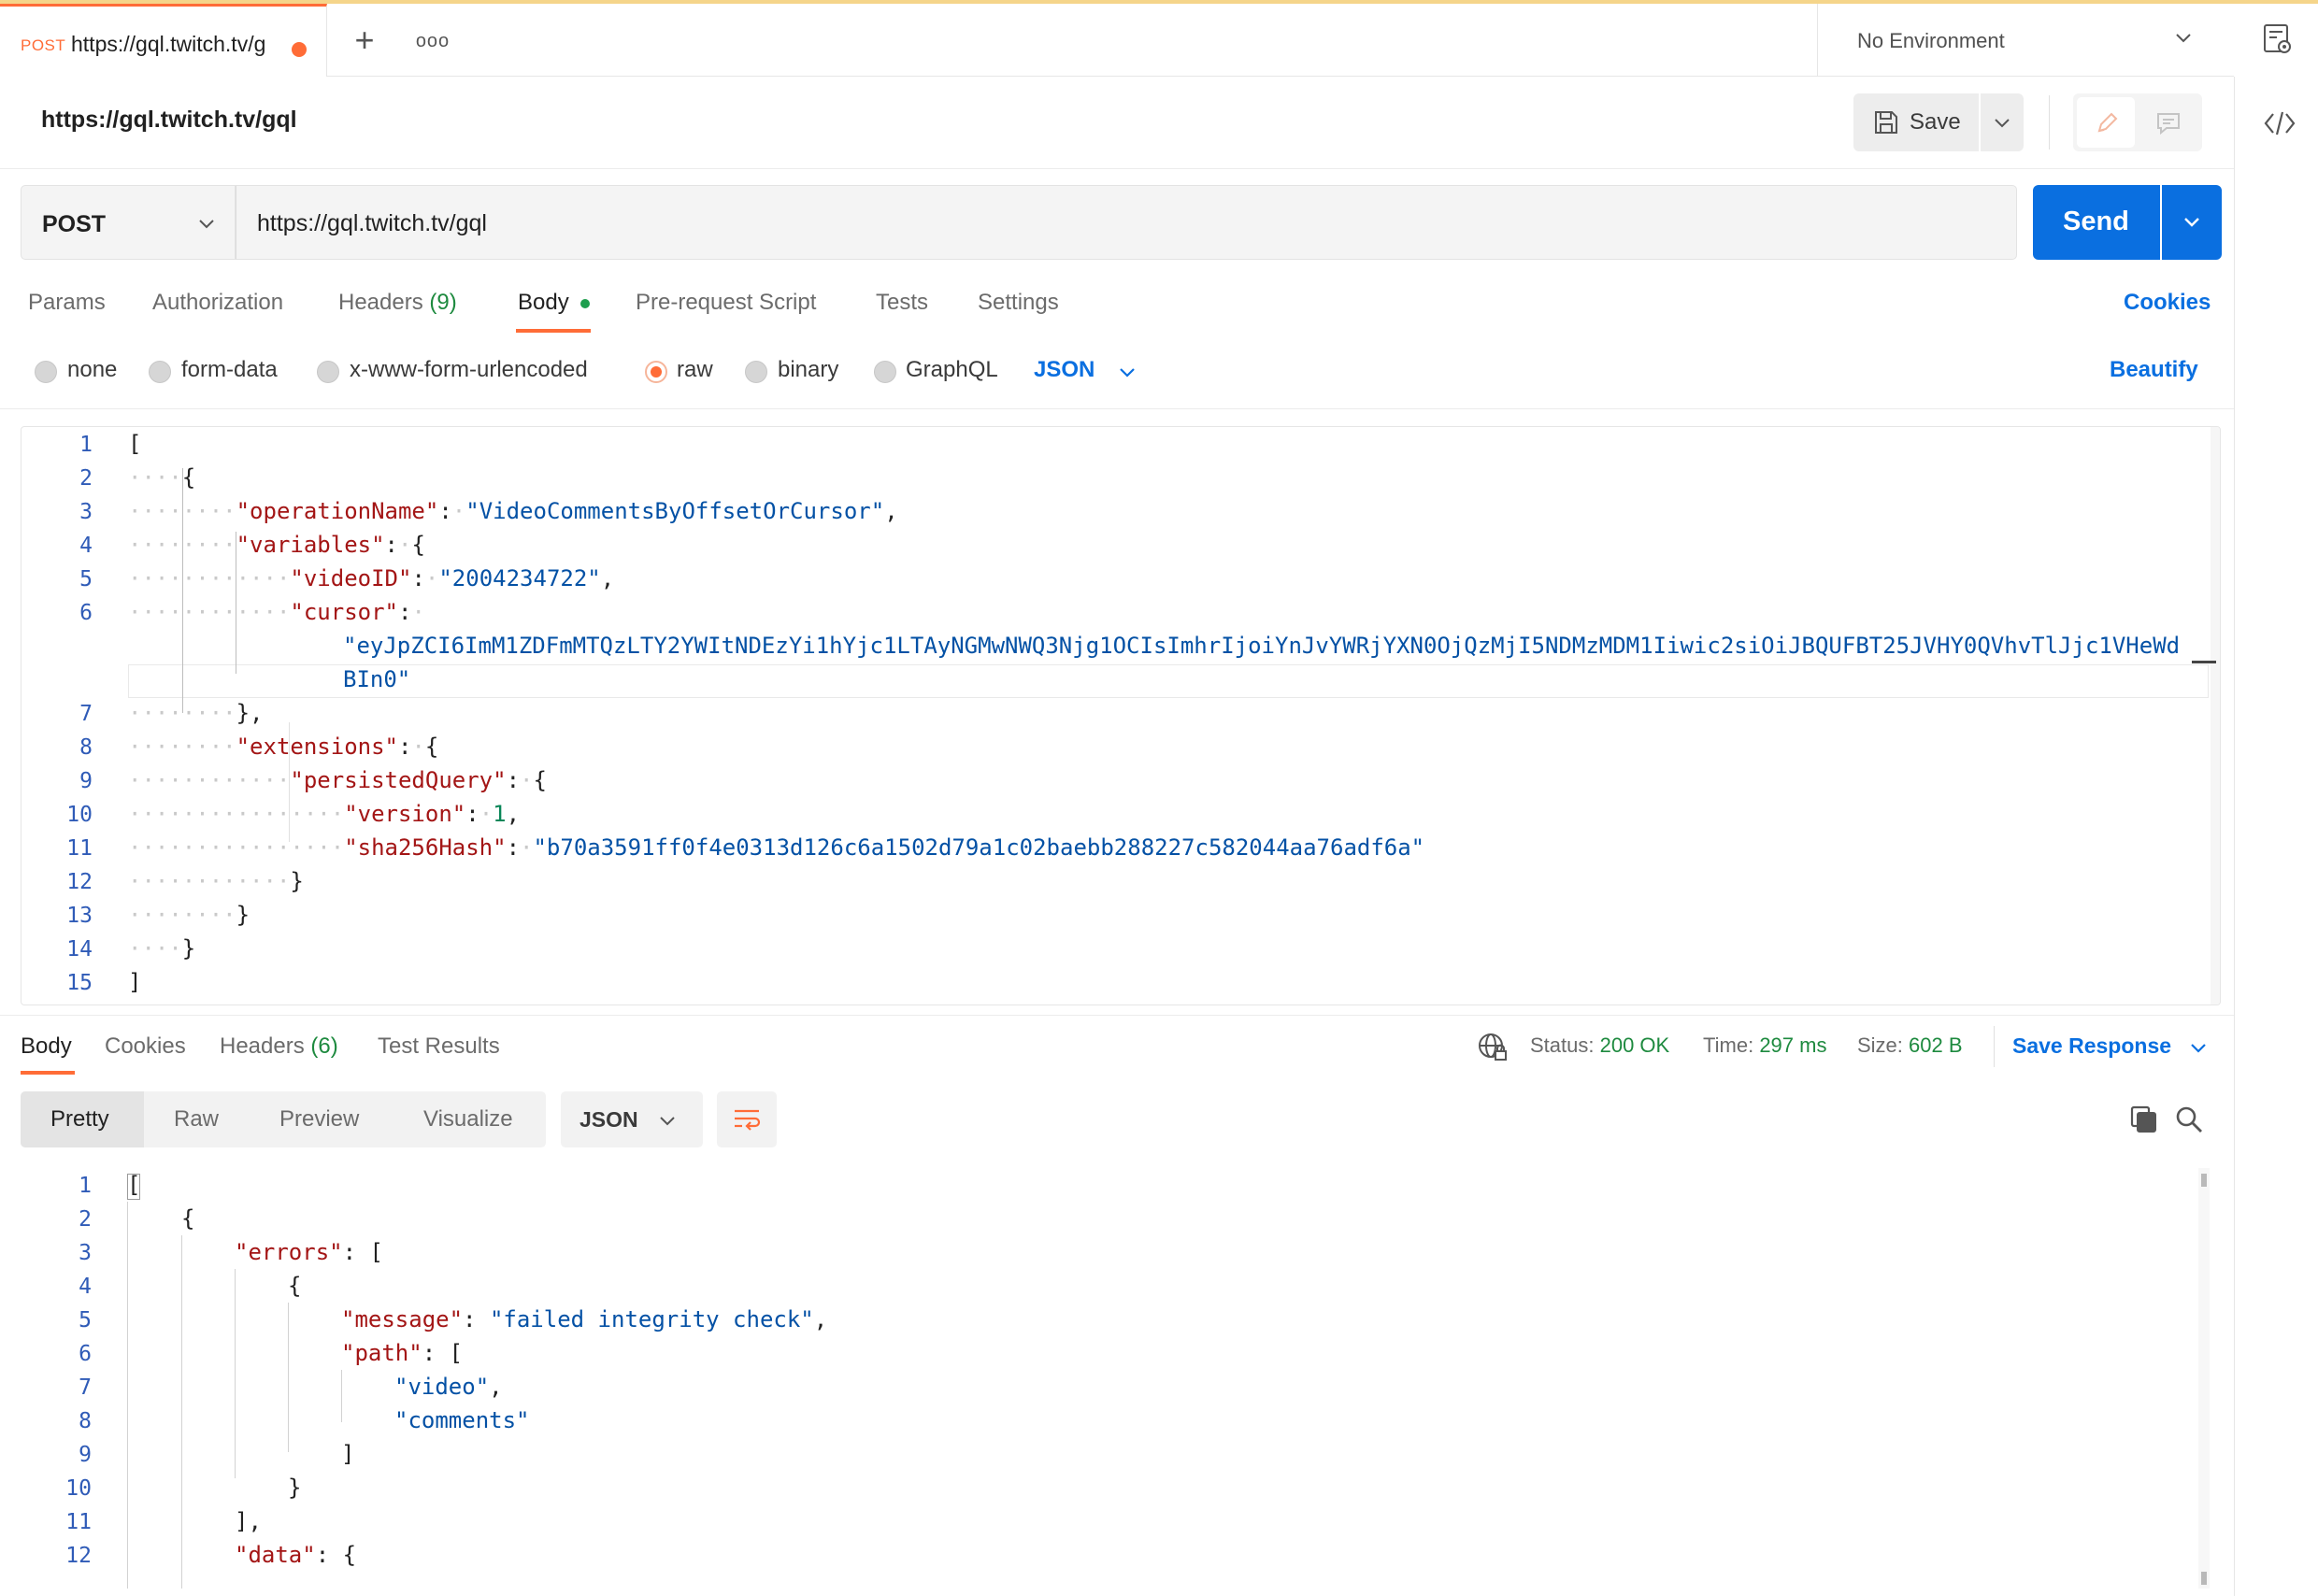  What do you see at coordinates (1018, 303) in the screenshot?
I see `tab-settings: Settings` at bounding box center [1018, 303].